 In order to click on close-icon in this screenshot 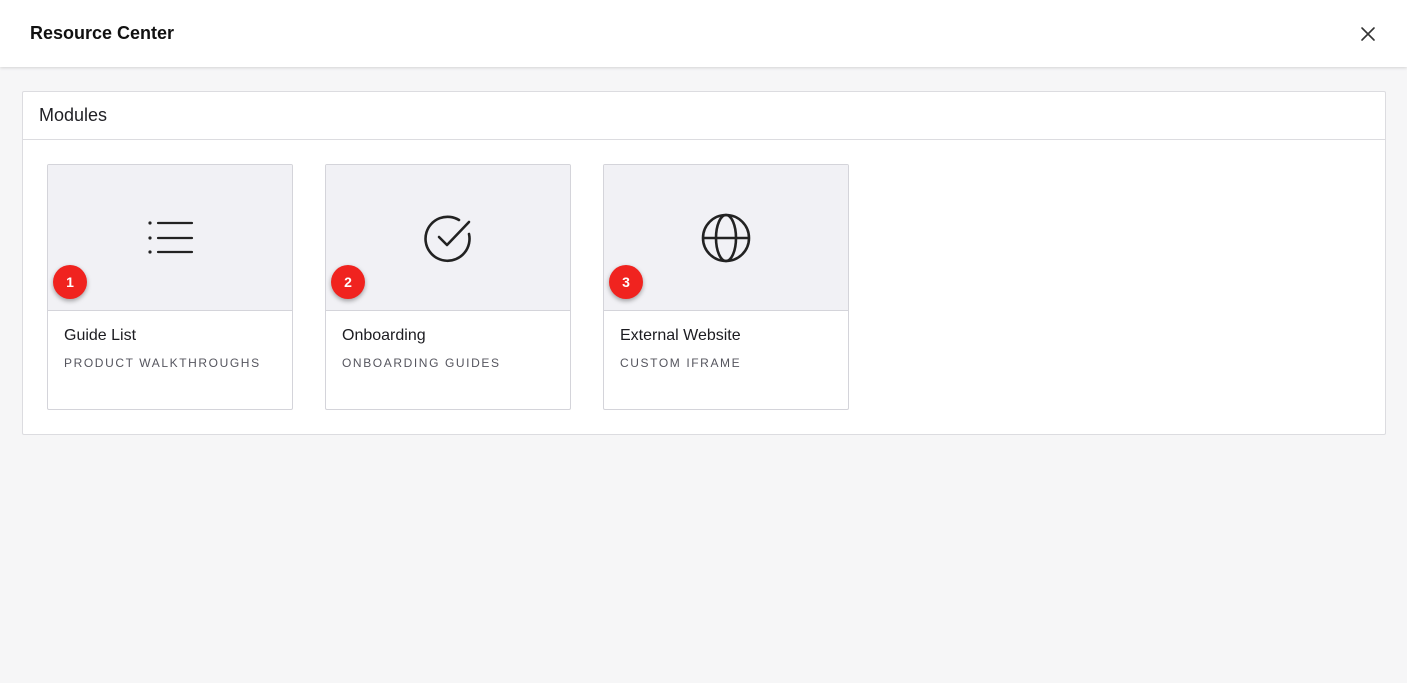, I will do `click(1368, 33)`.